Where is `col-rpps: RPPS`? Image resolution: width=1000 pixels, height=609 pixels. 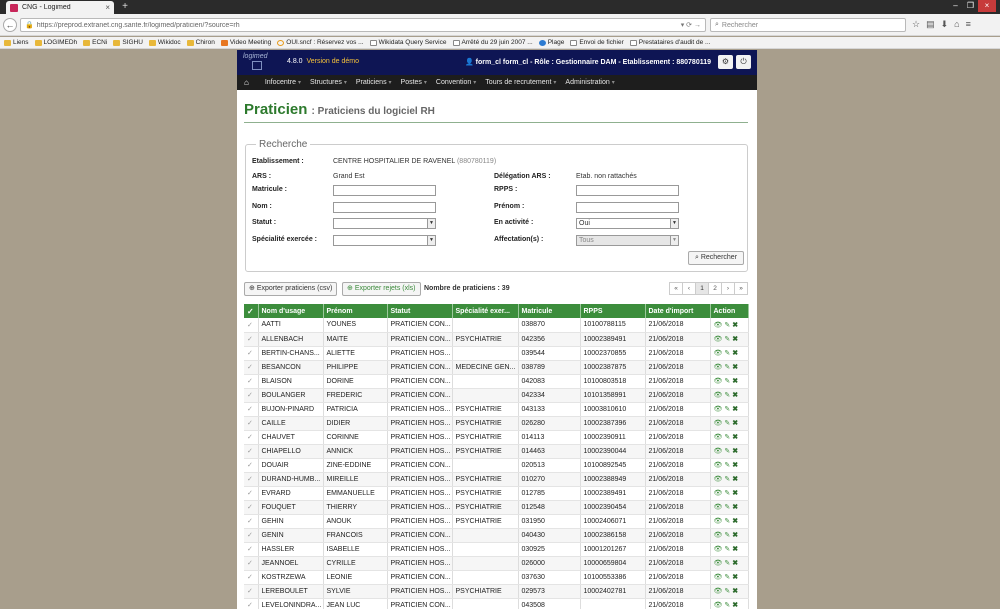 col-rpps: RPPS is located at coordinates (613, 311).